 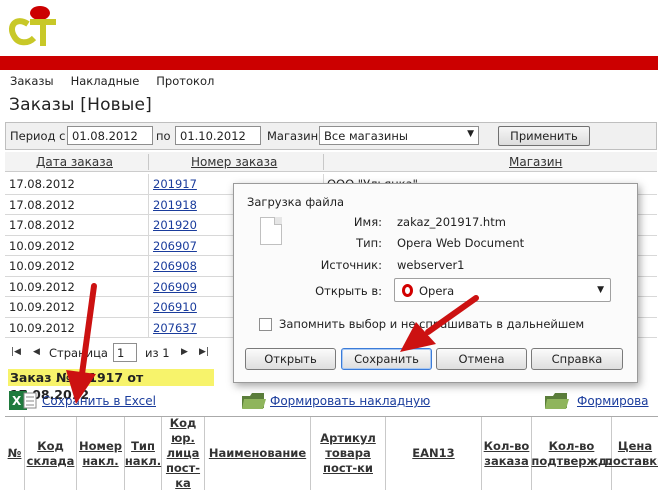 What do you see at coordinates (290, 359) in the screenshot?
I see `open-button: Открыть` at bounding box center [290, 359].